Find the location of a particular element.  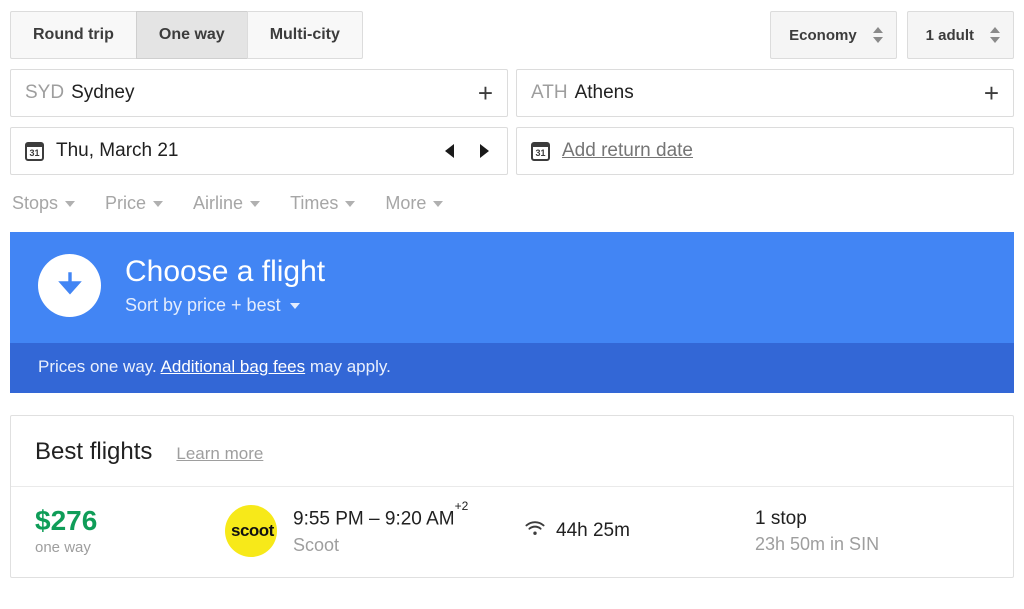

filter-airline: Airline is located at coordinates (226, 203).